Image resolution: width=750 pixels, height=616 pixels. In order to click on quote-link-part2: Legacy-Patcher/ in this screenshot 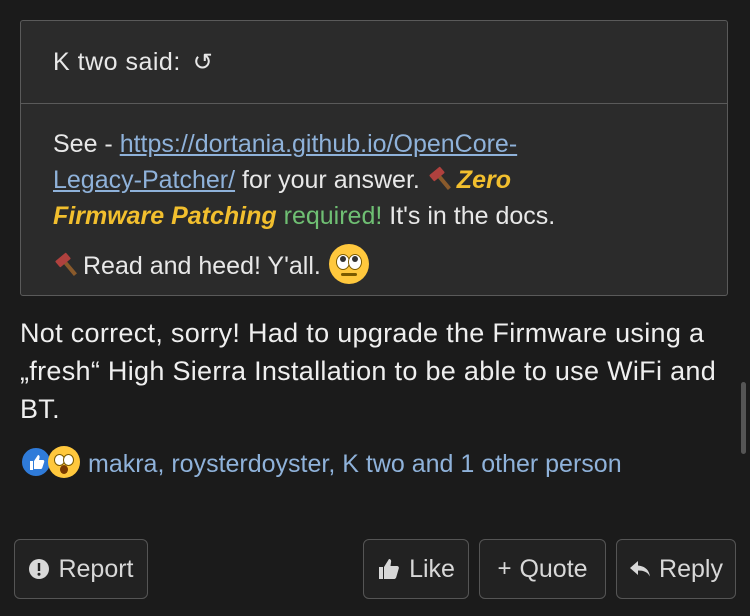, I will do `click(144, 180)`.